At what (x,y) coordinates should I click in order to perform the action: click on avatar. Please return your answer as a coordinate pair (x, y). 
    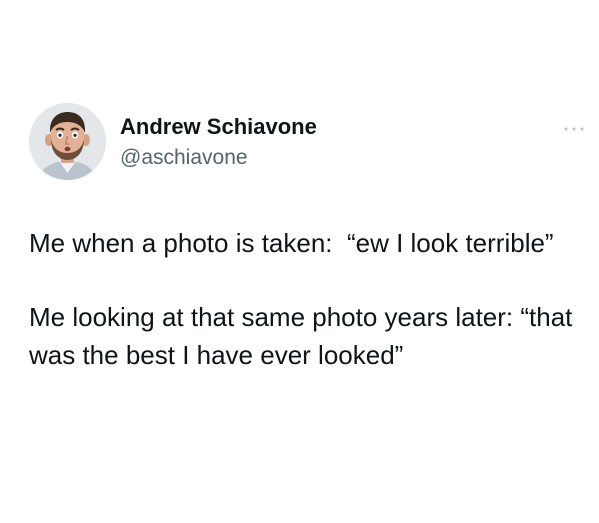
    Looking at the image, I should click on (67, 141).